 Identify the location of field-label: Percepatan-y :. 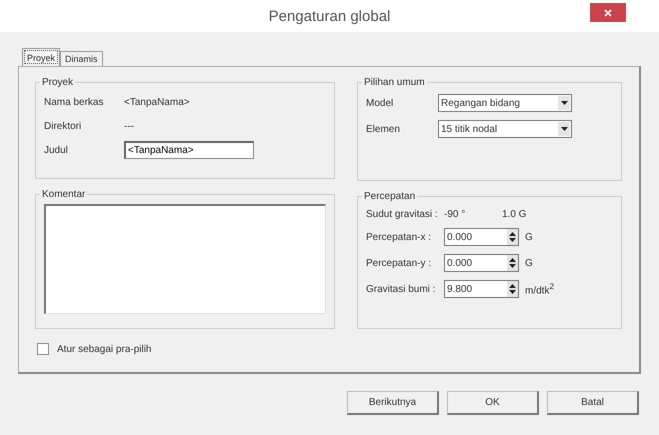
(399, 263).